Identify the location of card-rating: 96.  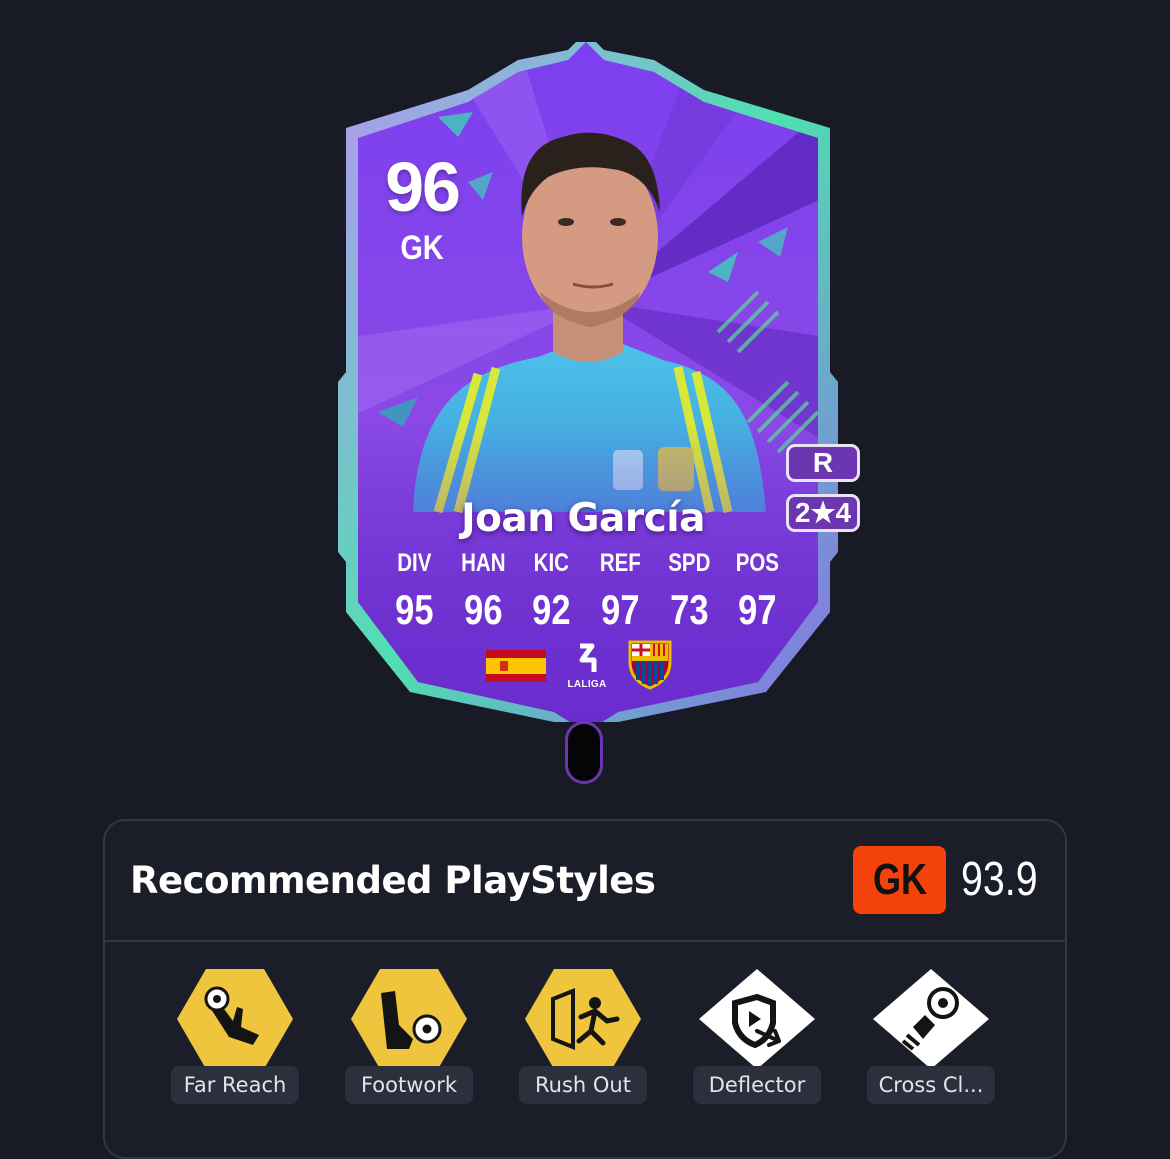
(423, 187).